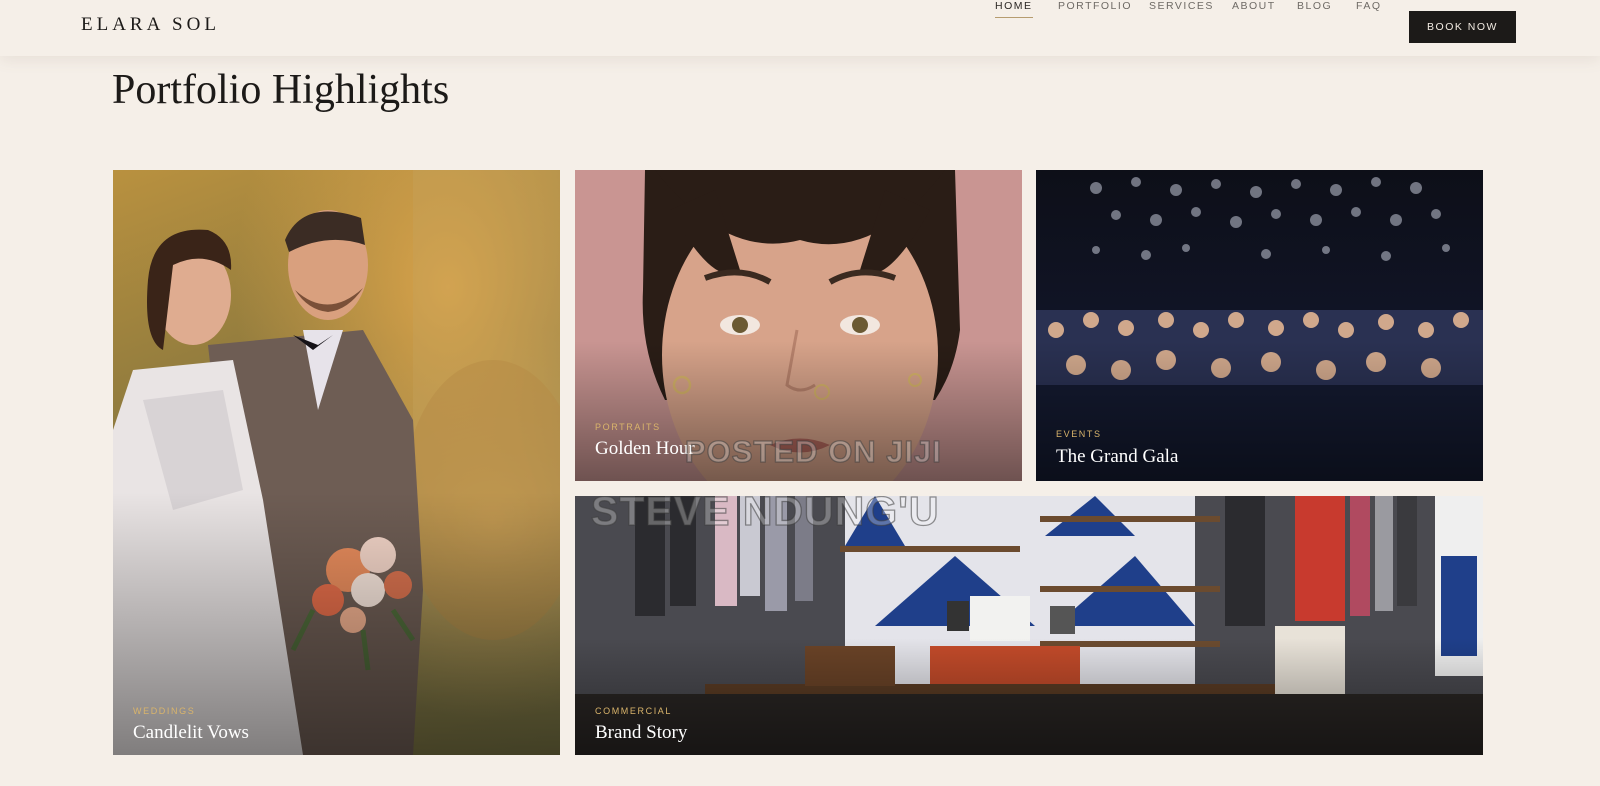 This screenshot has width=1600, height=786. What do you see at coordinates (1462, 27) in the screenshot?
I see `book-now-button: BOOK NOW` at bounding box center [1462, 27].